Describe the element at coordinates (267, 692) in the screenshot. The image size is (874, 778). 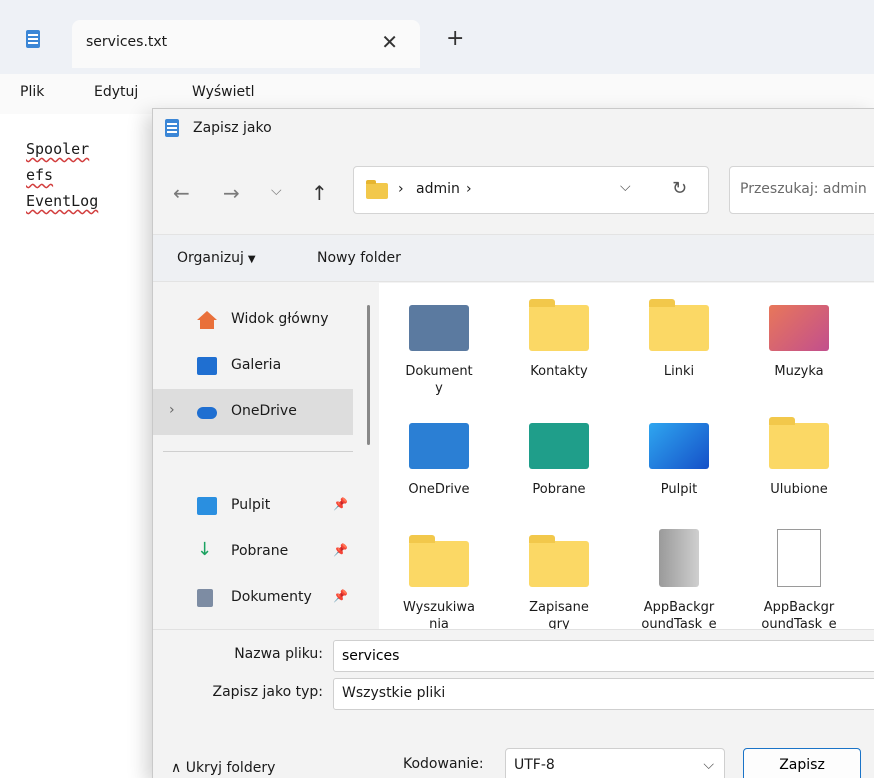
I see `filetype-label: Zapisz jako typ:` at that location.